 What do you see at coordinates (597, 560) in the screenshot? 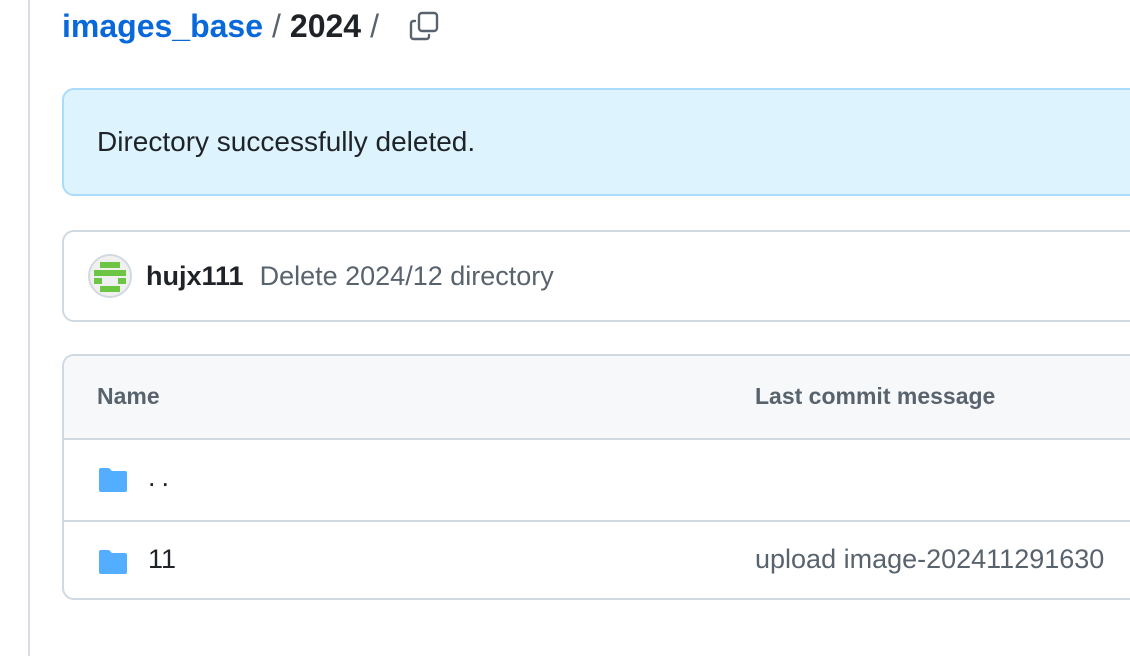
I see `table-row: 11 upload image-202411291630` at bounding box center [597, 560].